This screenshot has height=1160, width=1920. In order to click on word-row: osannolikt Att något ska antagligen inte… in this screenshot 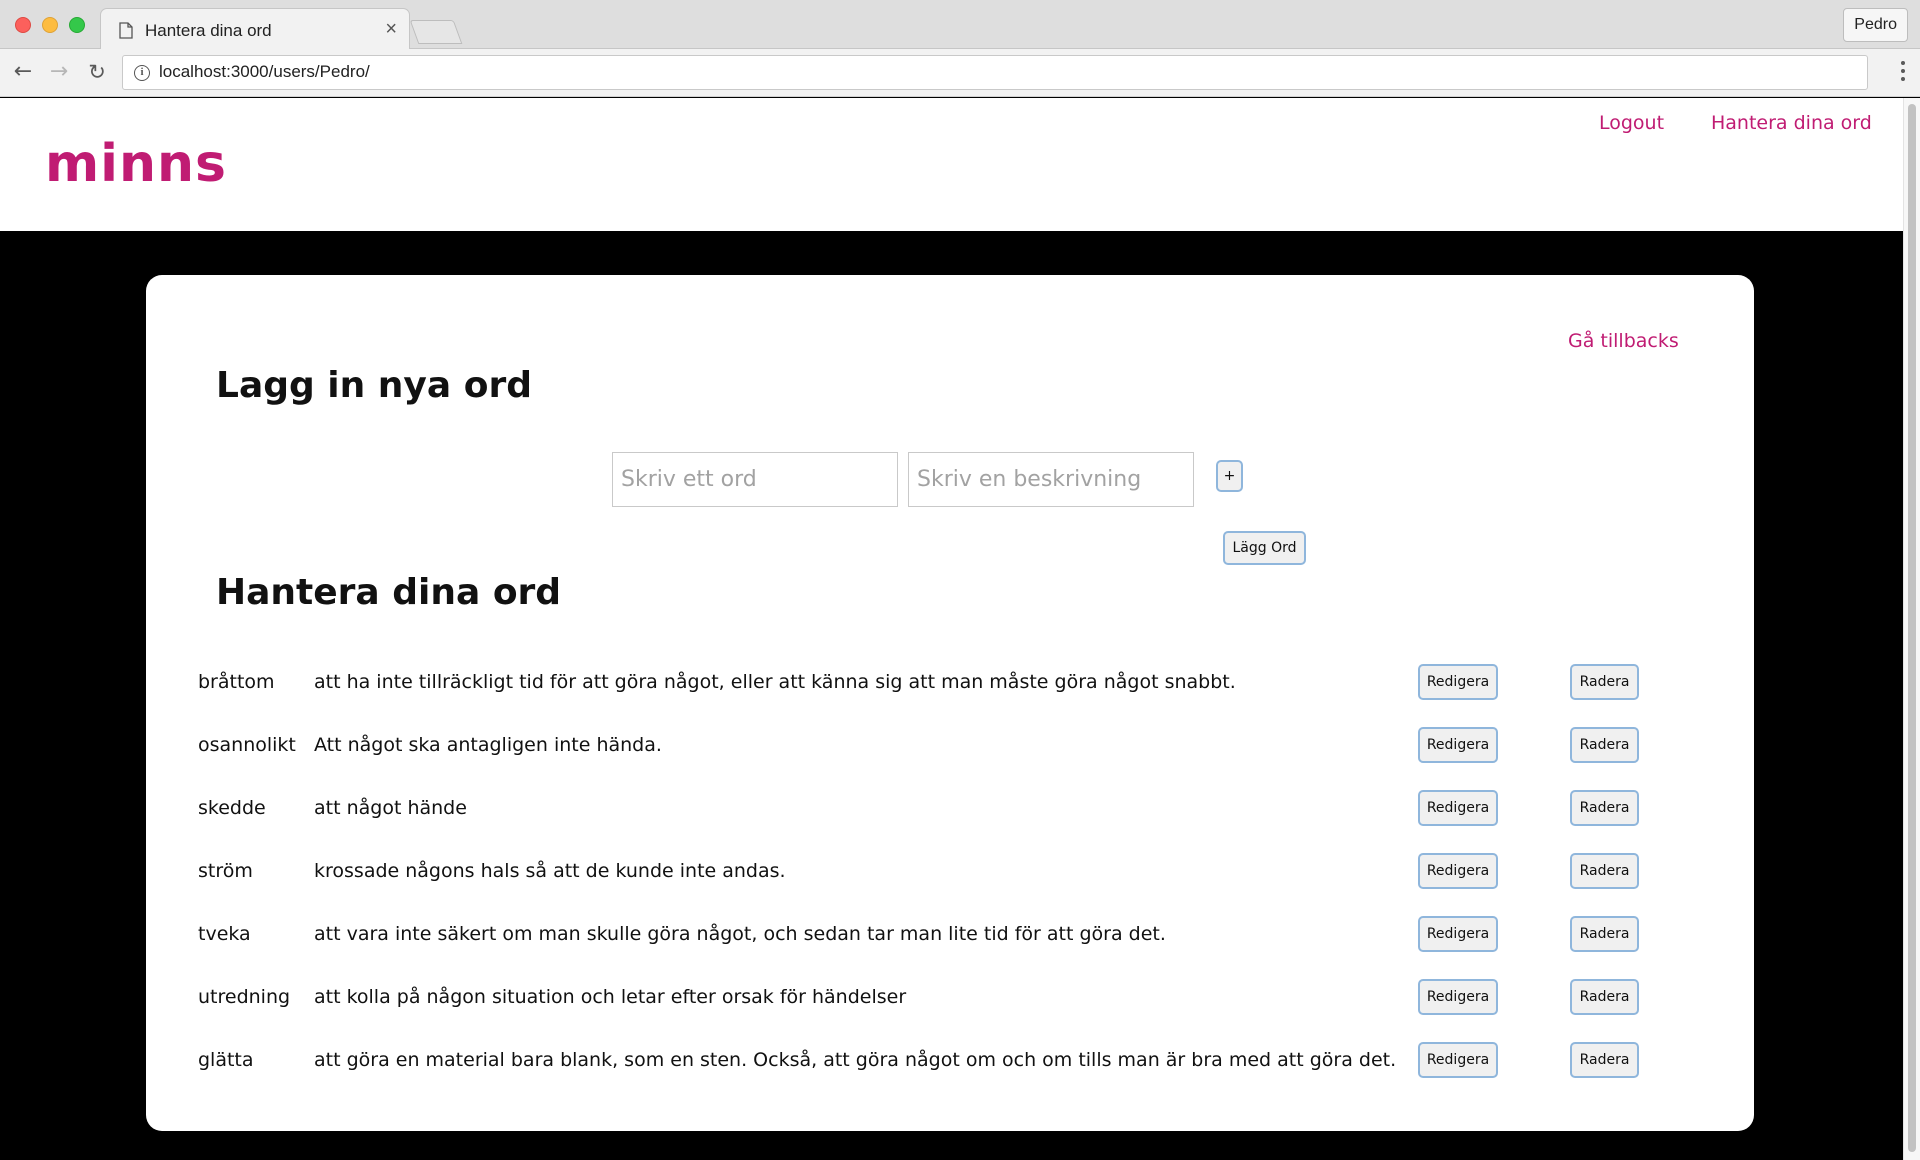, I will do `click(950, 745)`.